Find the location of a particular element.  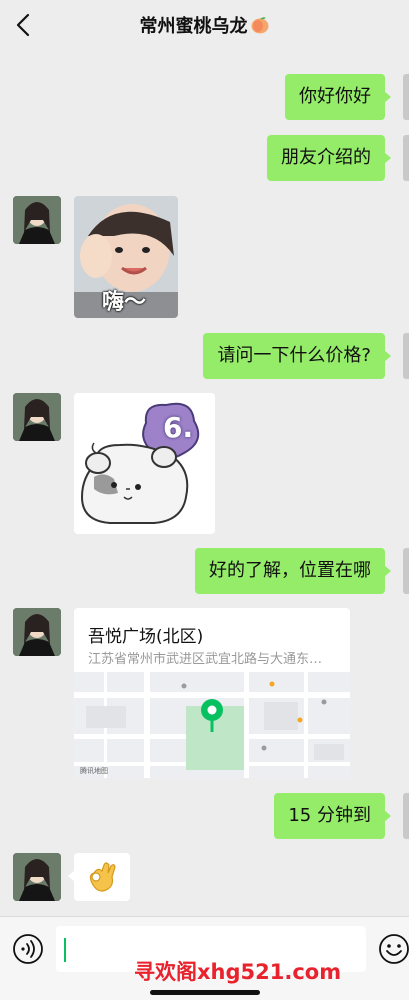

voice-button is located at coordinates (28, 949).